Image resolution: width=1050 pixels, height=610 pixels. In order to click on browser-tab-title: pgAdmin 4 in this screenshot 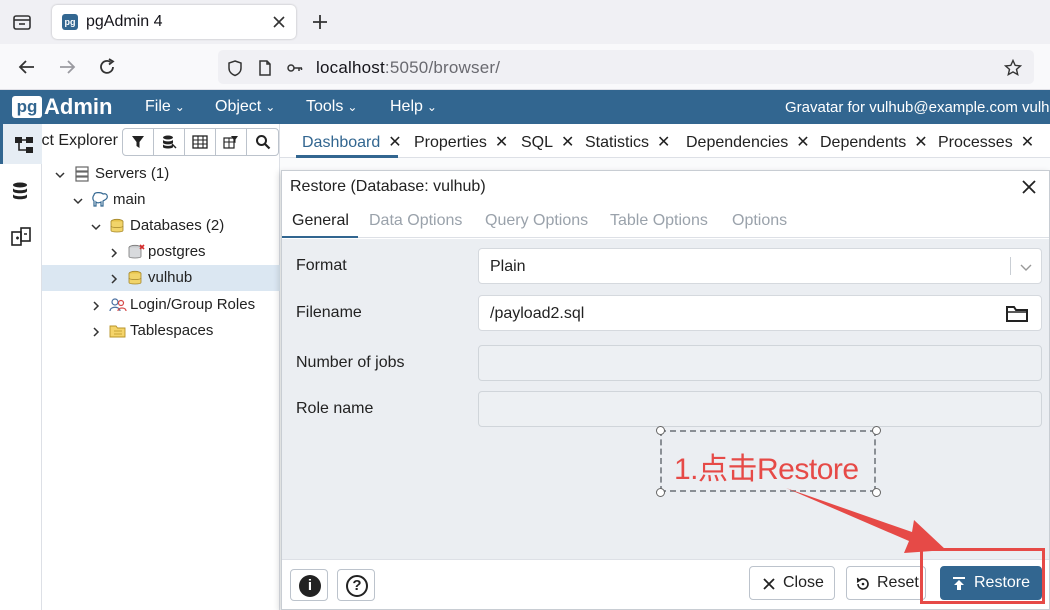, I will do `click(124, 21)`.